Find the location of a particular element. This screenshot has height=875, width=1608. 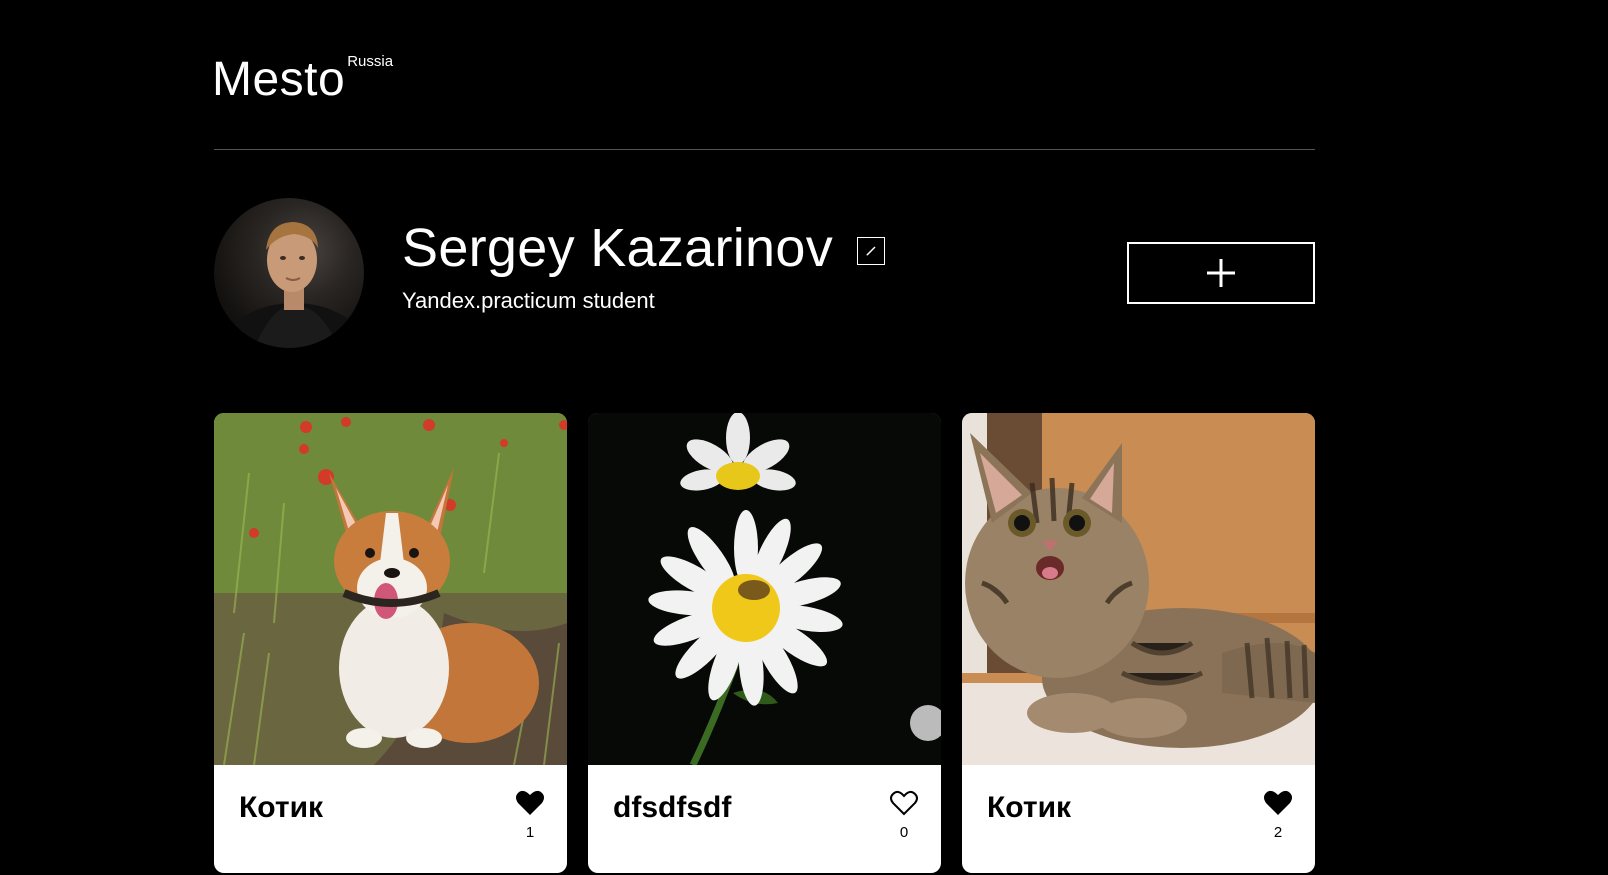

logo: Mesto Russia is located at coordinates (302, 80).